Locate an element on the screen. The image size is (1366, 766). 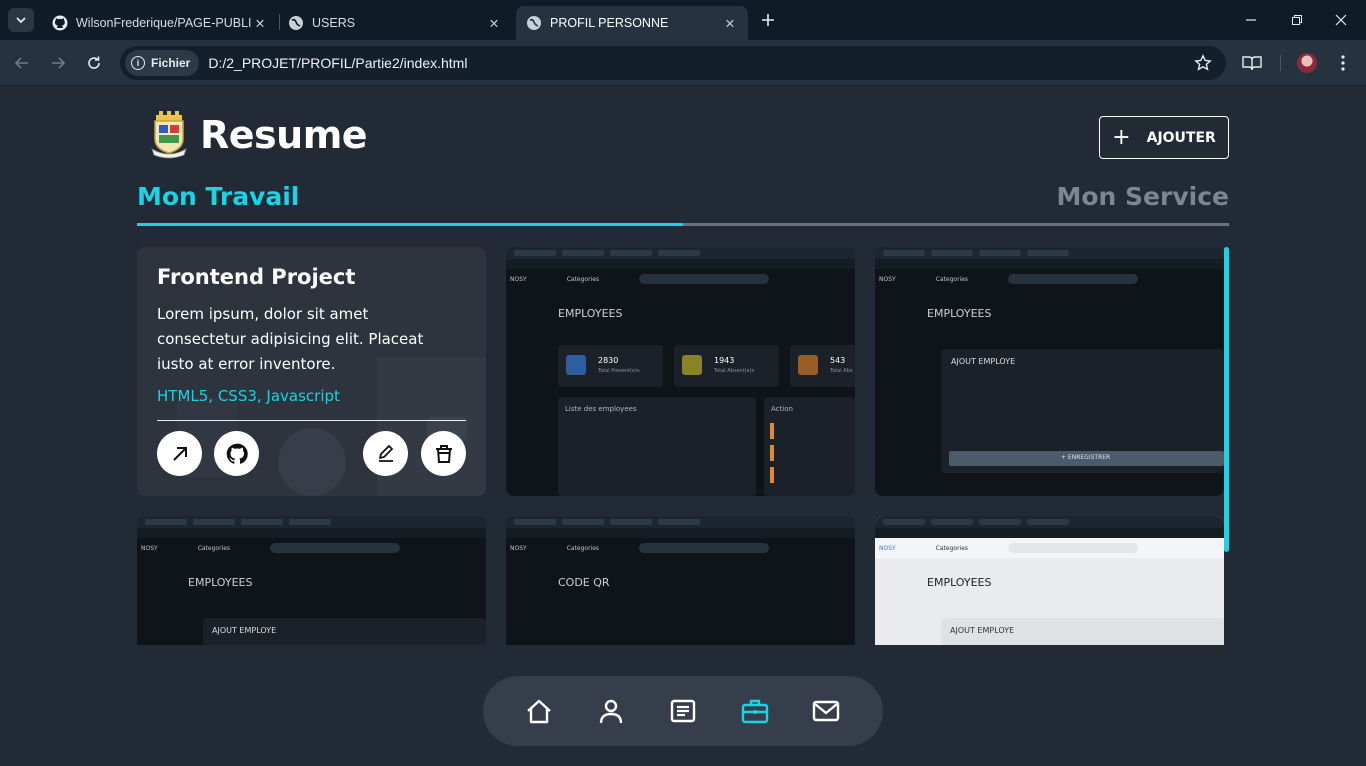
book-icon is located at coordinates (1252, 63).